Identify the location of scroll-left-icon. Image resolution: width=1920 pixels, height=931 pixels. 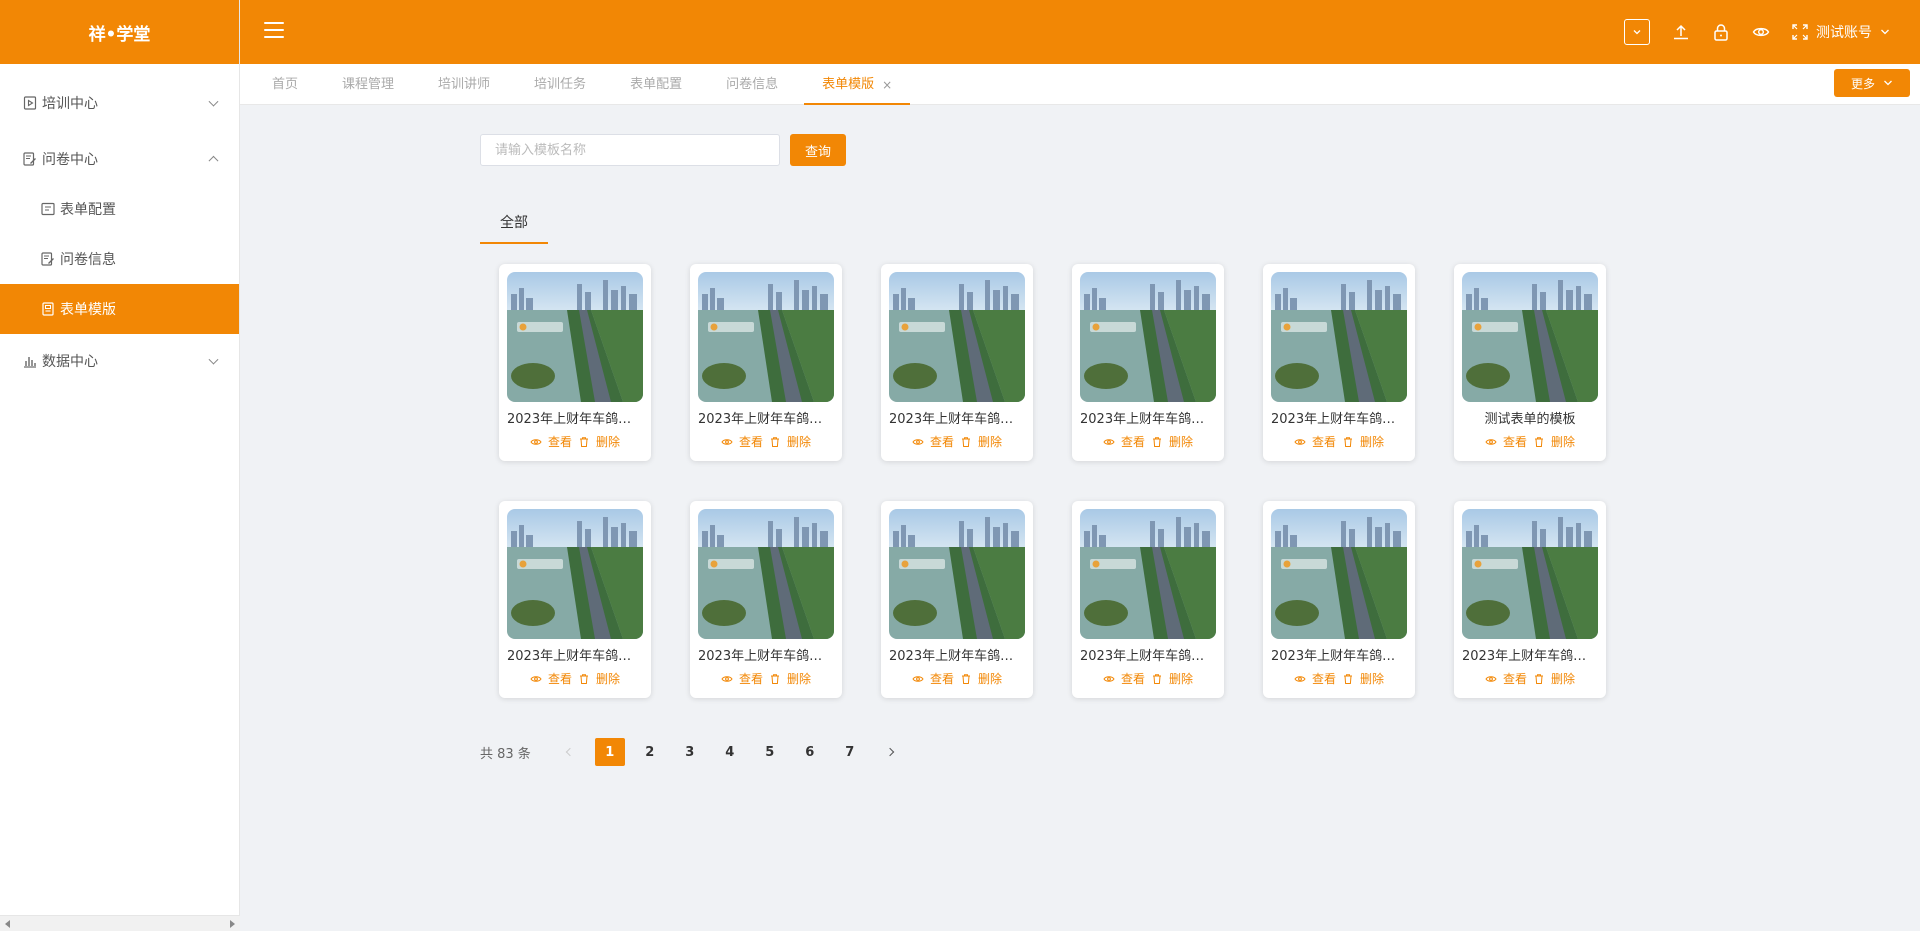
(7, 924).